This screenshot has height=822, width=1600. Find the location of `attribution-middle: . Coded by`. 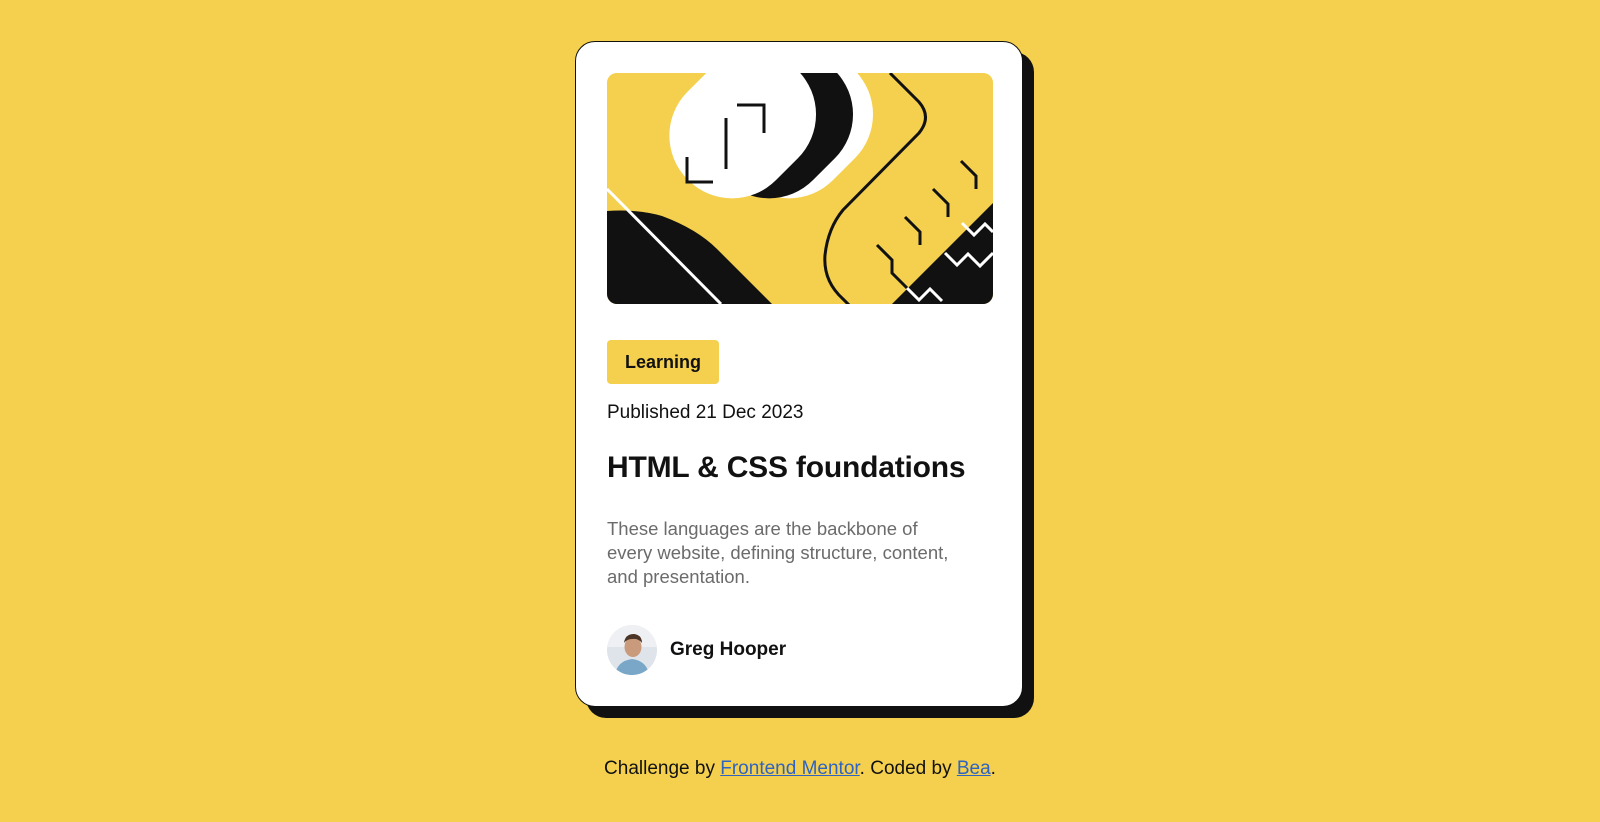

attribution-middle: . Coded by is located at coordinates (908, 768).